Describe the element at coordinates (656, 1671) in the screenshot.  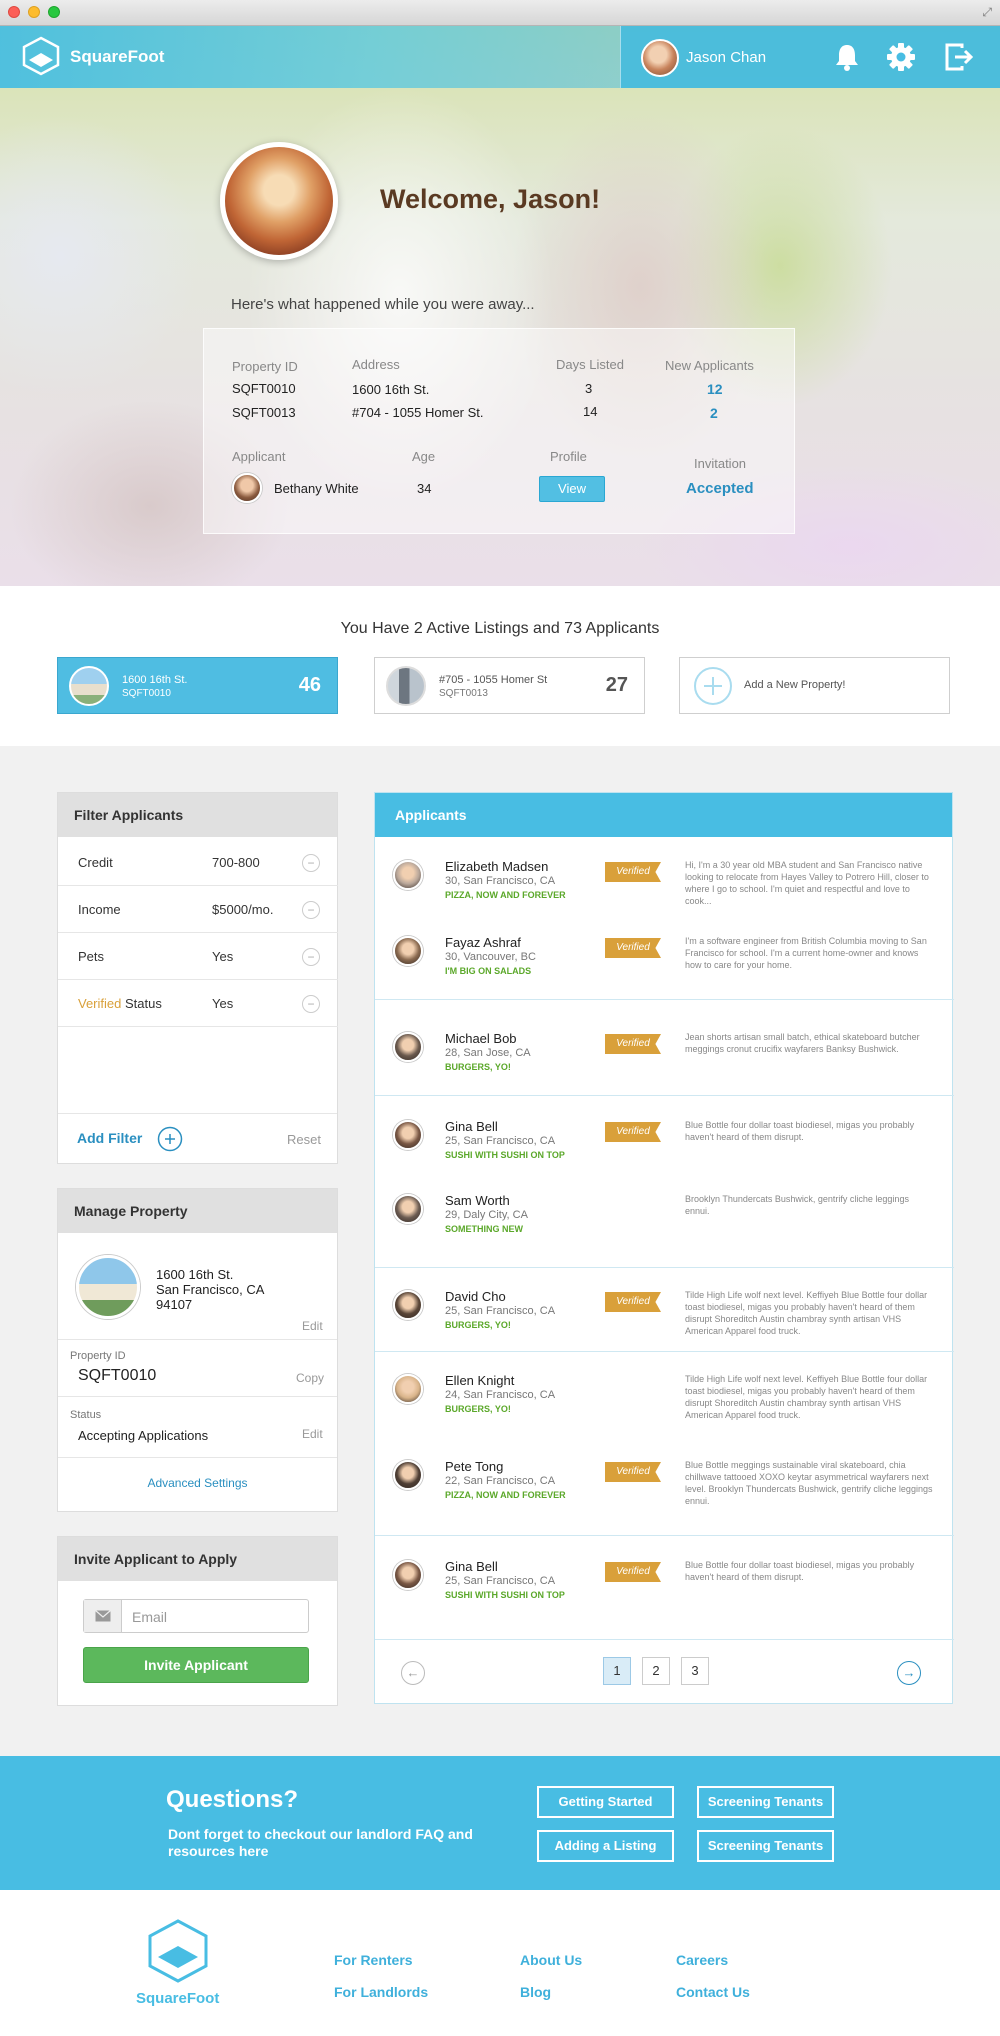
I see `page-2-button: 2` at that location.